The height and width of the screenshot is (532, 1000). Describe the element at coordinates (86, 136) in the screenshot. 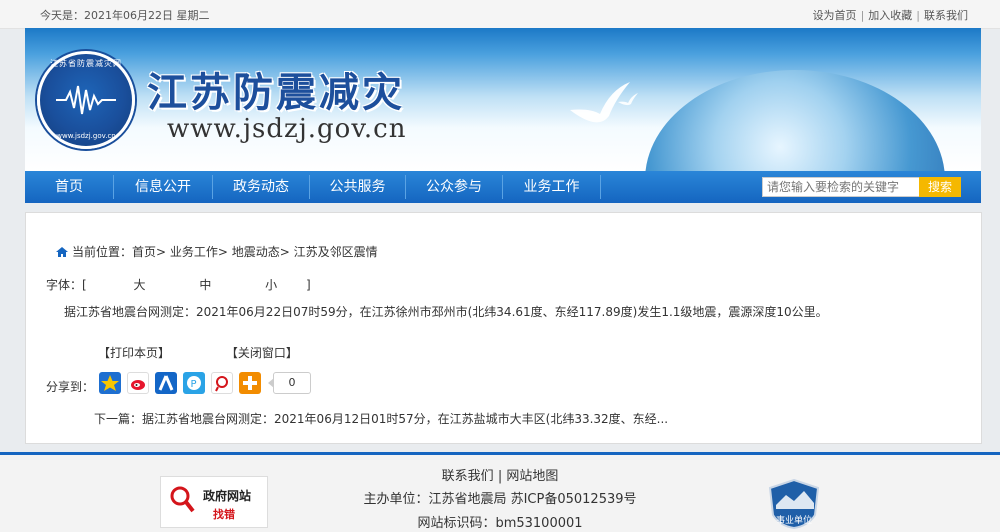

I see `logo-url-text: www.jsdzj.gov.cn` at that location.